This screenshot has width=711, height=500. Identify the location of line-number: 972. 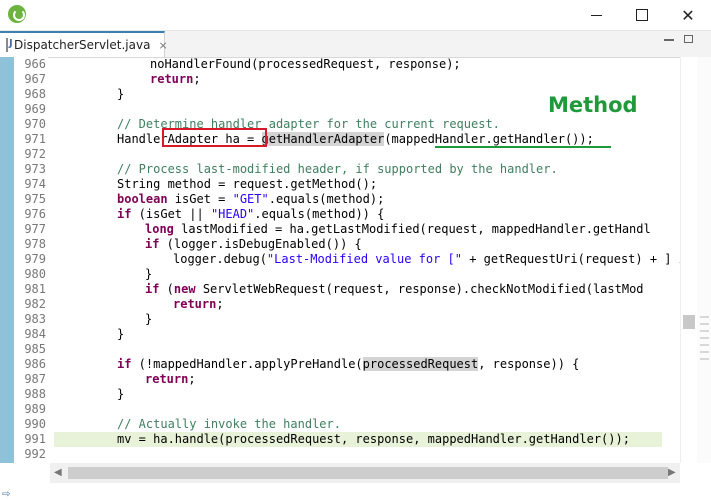
(35, 154).